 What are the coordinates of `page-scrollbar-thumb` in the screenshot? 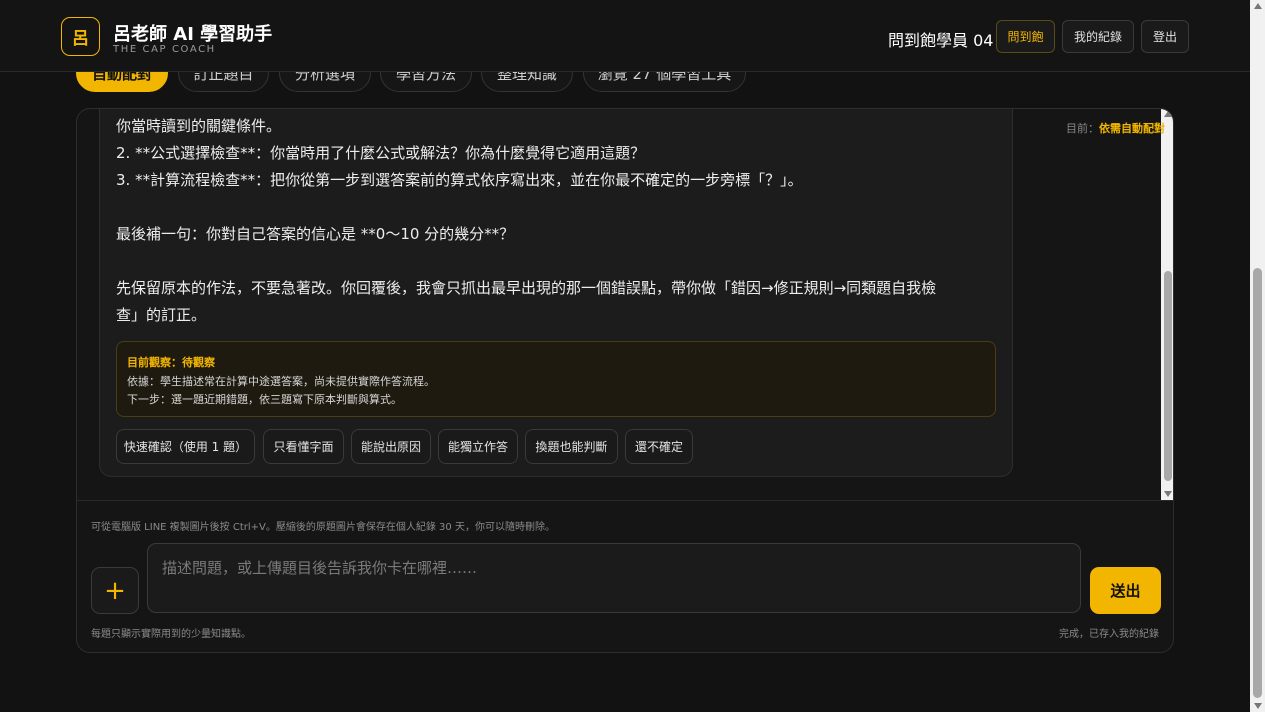 It's located at (1257, 483).